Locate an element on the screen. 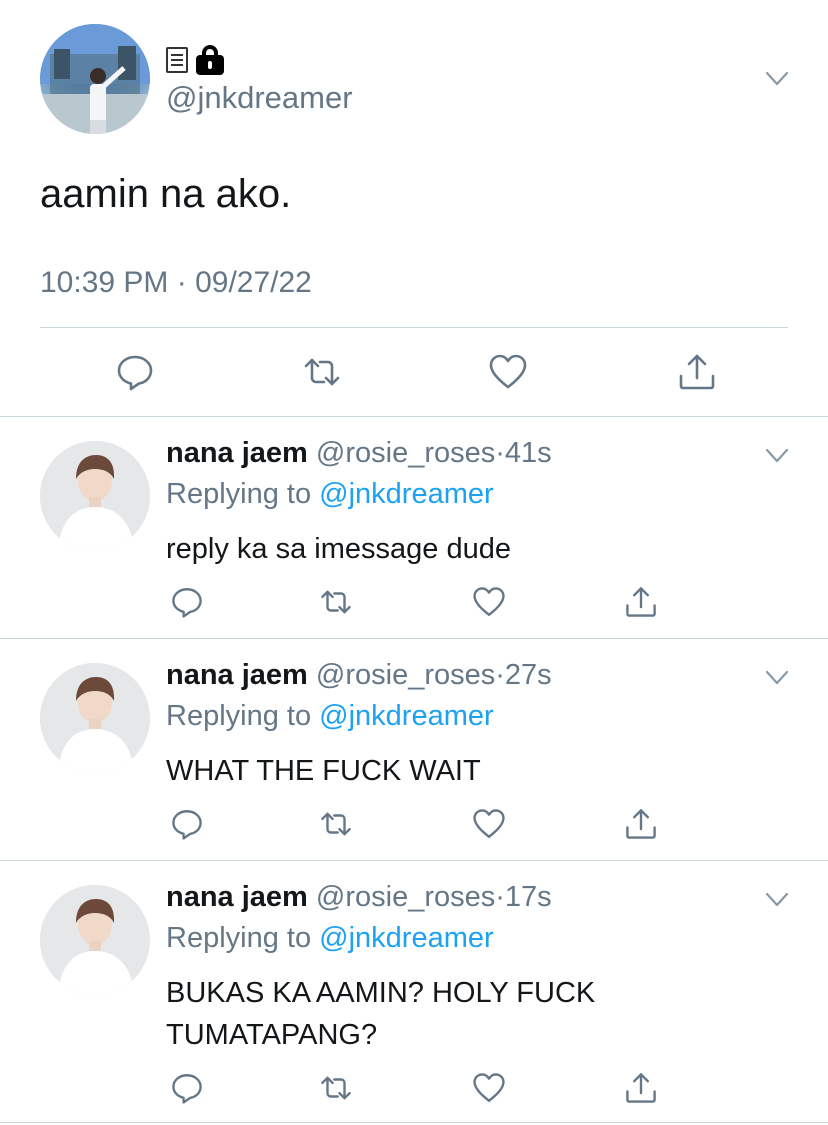  reply-header: nana jaem @rosie_roses·41s is located at coordinates (359, 453).